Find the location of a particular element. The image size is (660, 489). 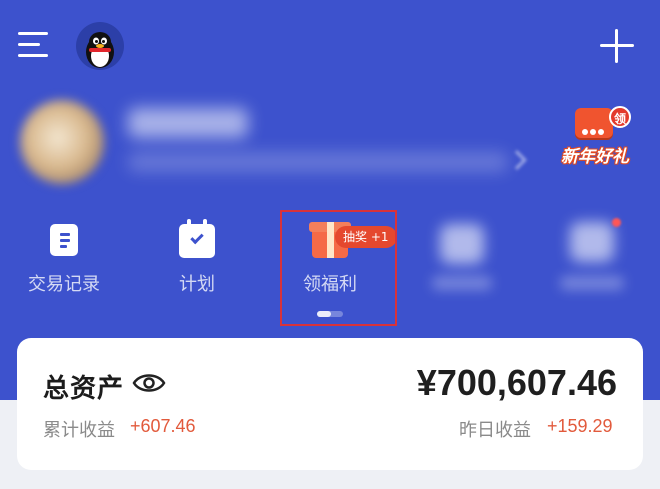

page-indicator is located at coordinates (330, 314).